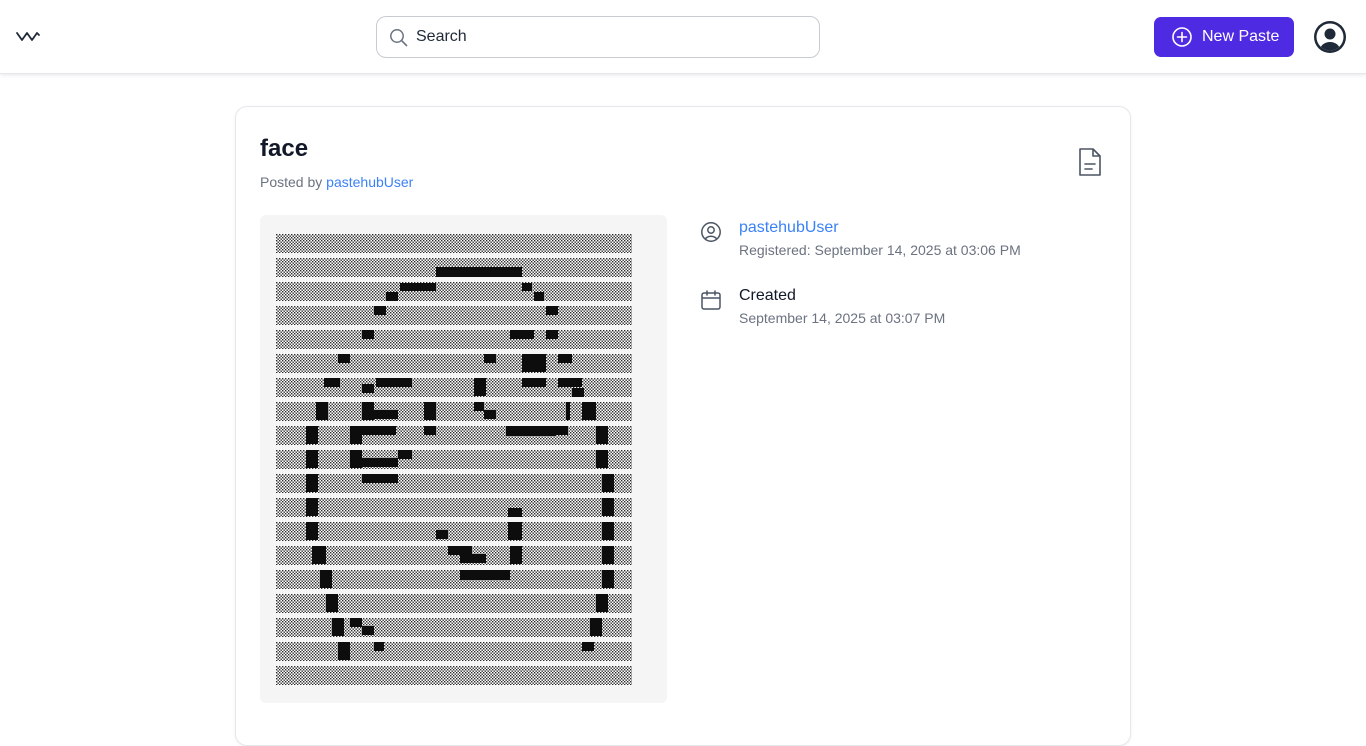  Describe the element at coordinates (789, 228) in the screenshot. I see `author-link: pastehubUser` at that location.